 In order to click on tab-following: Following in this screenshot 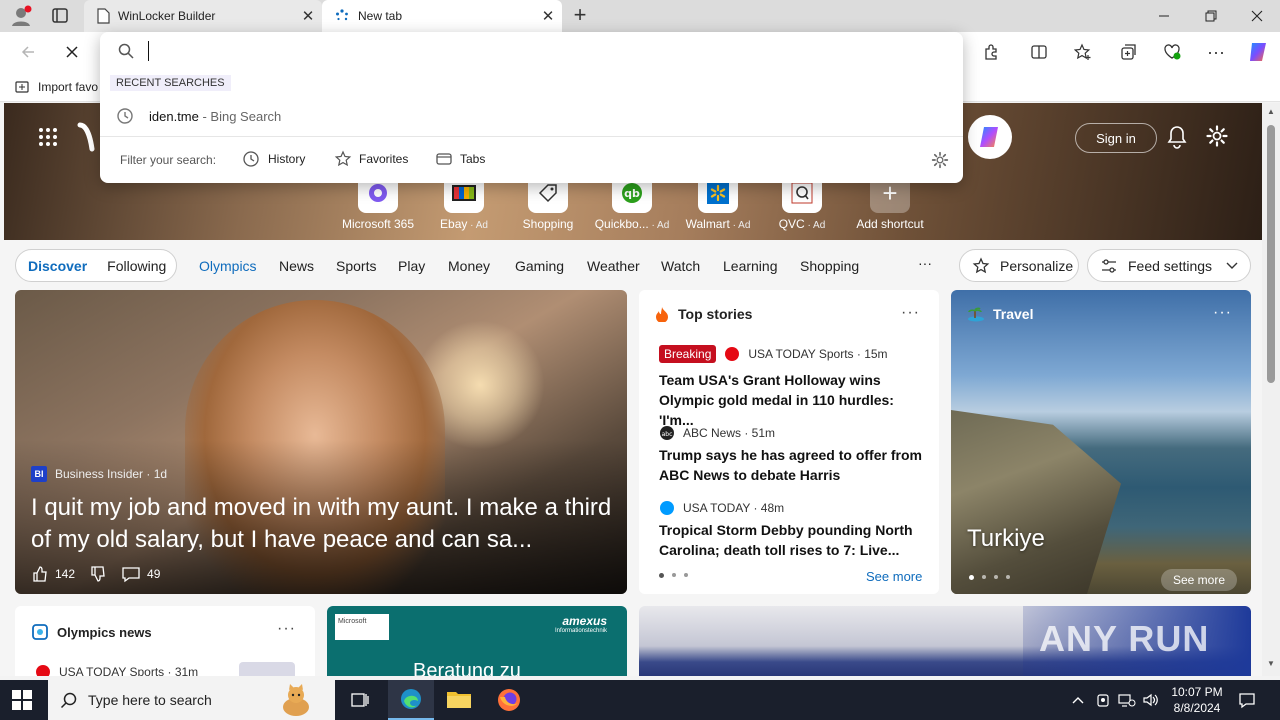, I will do `click(136, 266)`.